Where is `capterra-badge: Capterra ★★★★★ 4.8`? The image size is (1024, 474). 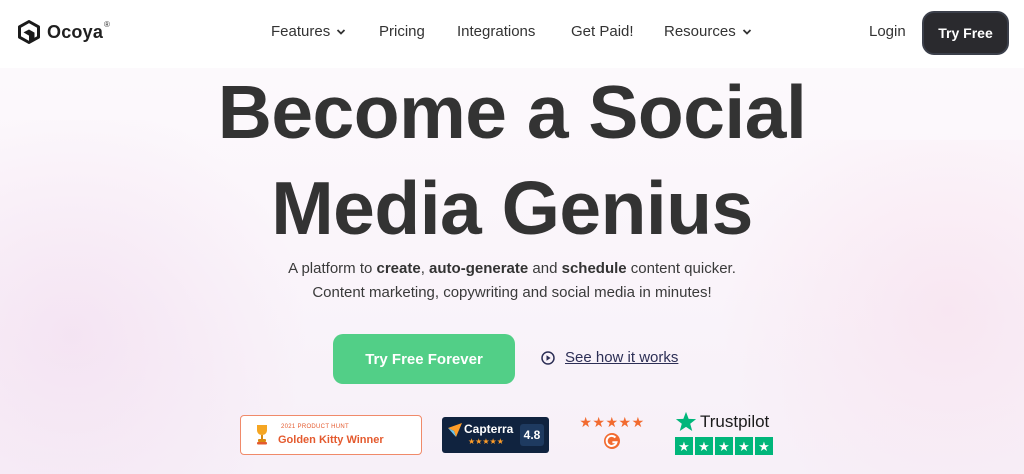 capterra-badge: Capterra ★★★★★ 4.8 is located at coordinates (495, 435).